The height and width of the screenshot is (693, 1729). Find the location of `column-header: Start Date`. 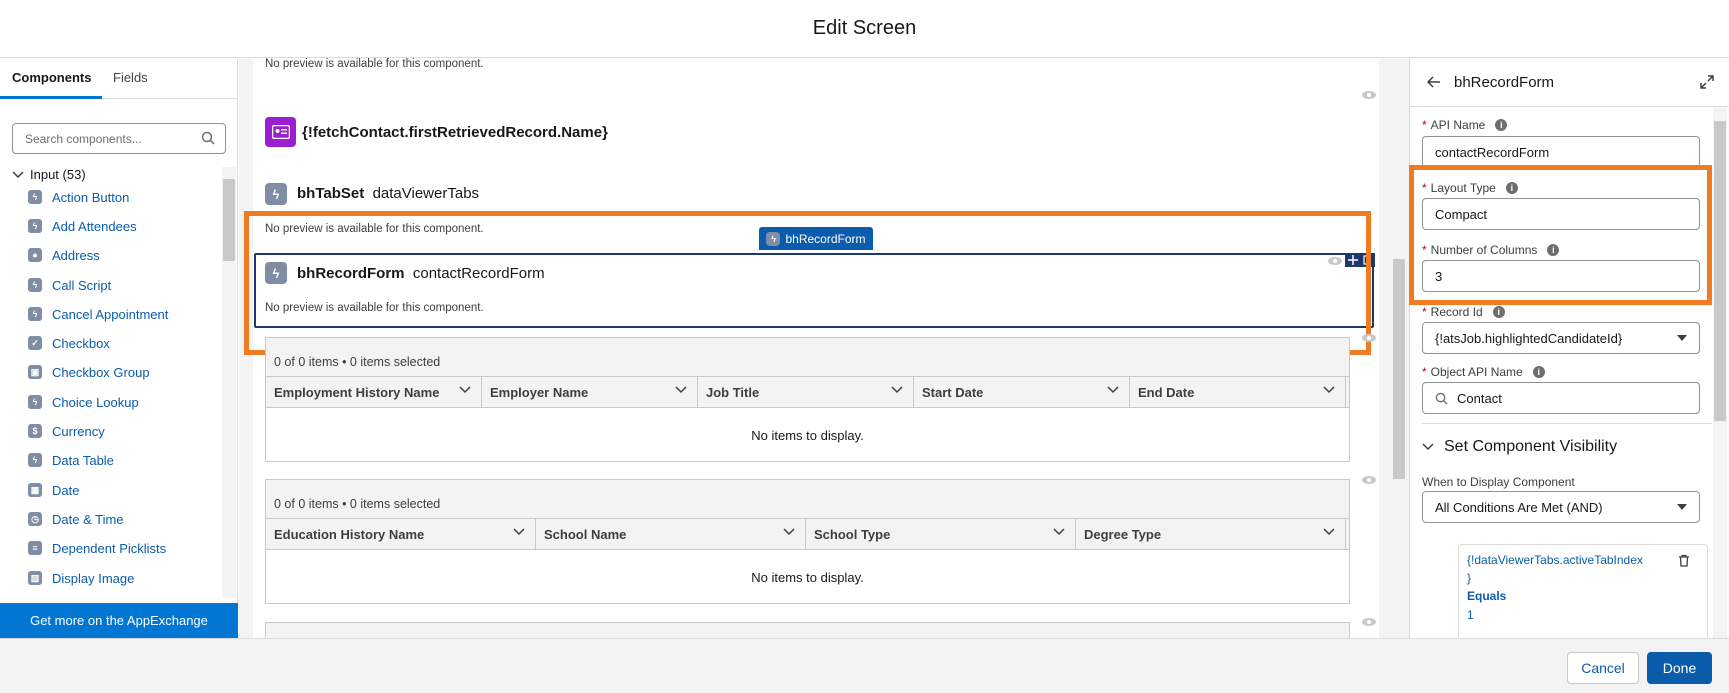

column-header: Start Date is located at coordinates (1022, 392).